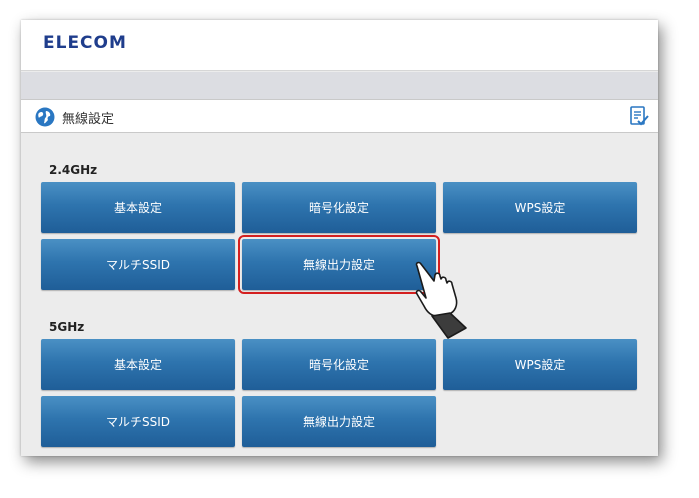  I want to click on page-title: 無線設定, so click(88, 119).